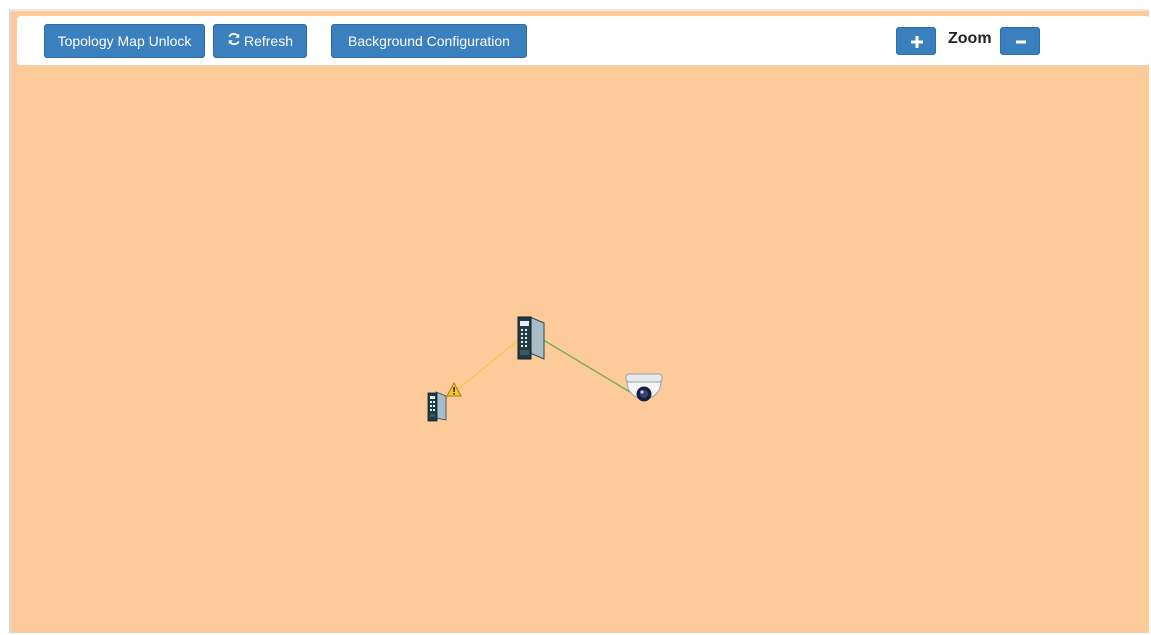  What do you see at coordinates (644, 387) in the screenshot?
I see `camera-icon` at bounding box center [644, 387].